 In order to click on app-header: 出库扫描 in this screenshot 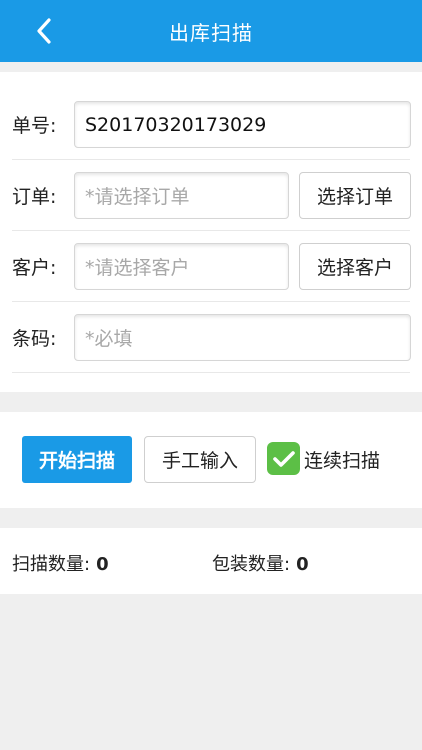, I will do `click(211, 31)`.